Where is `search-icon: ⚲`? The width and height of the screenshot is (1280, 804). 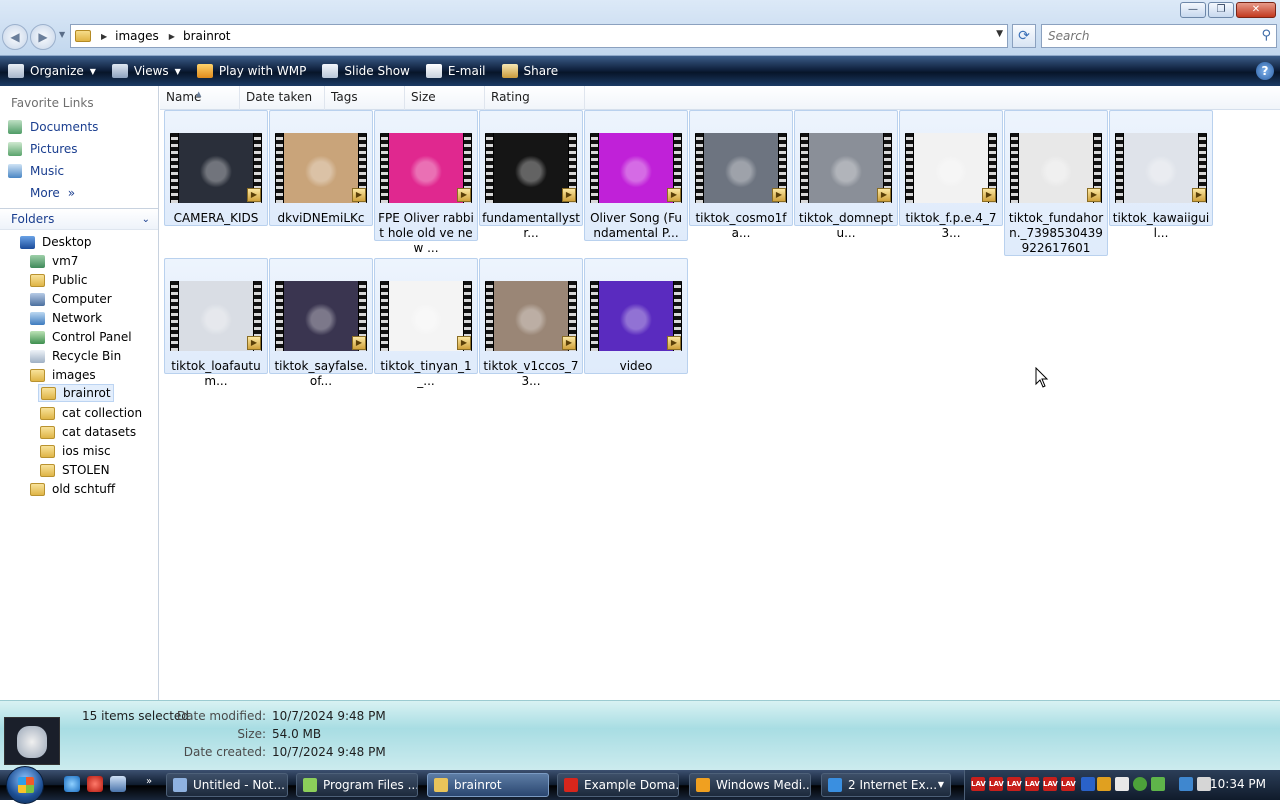 search-icon: ⚲ is located at coordinates (1266, 35).